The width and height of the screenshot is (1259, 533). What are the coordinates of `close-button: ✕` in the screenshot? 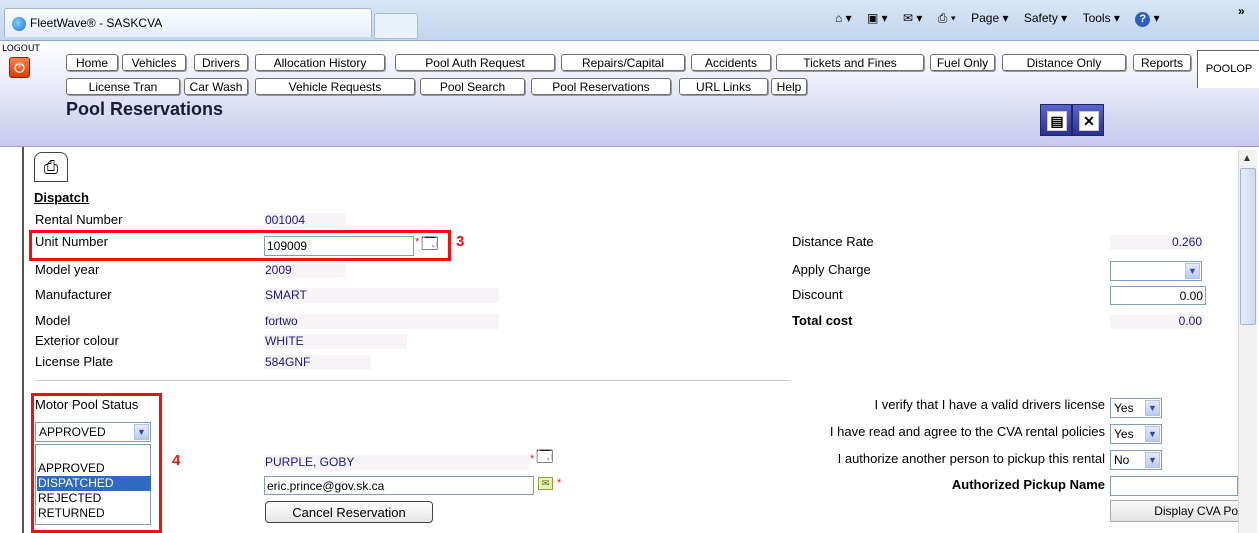 It's located at (1088, 120).